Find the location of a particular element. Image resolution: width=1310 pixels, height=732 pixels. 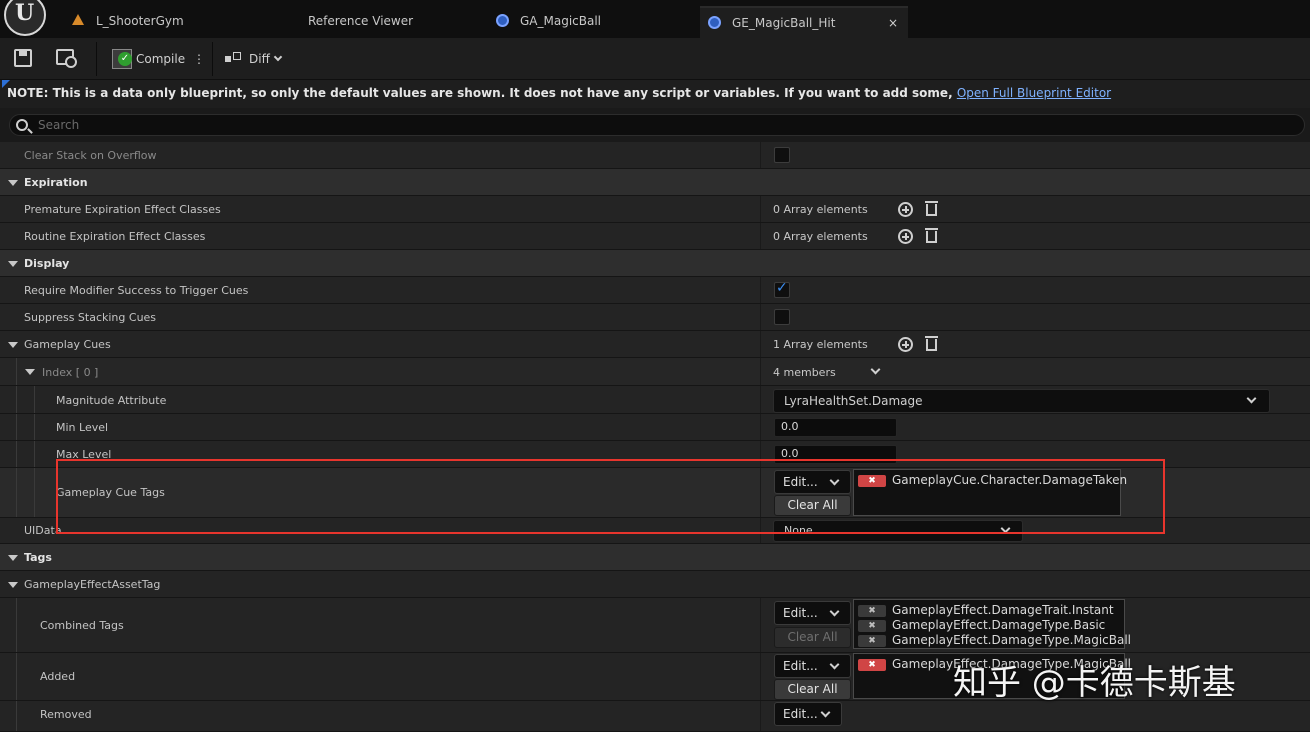

property-label: Routine Expiration Effect Classes is located at coordinates (115, 236).